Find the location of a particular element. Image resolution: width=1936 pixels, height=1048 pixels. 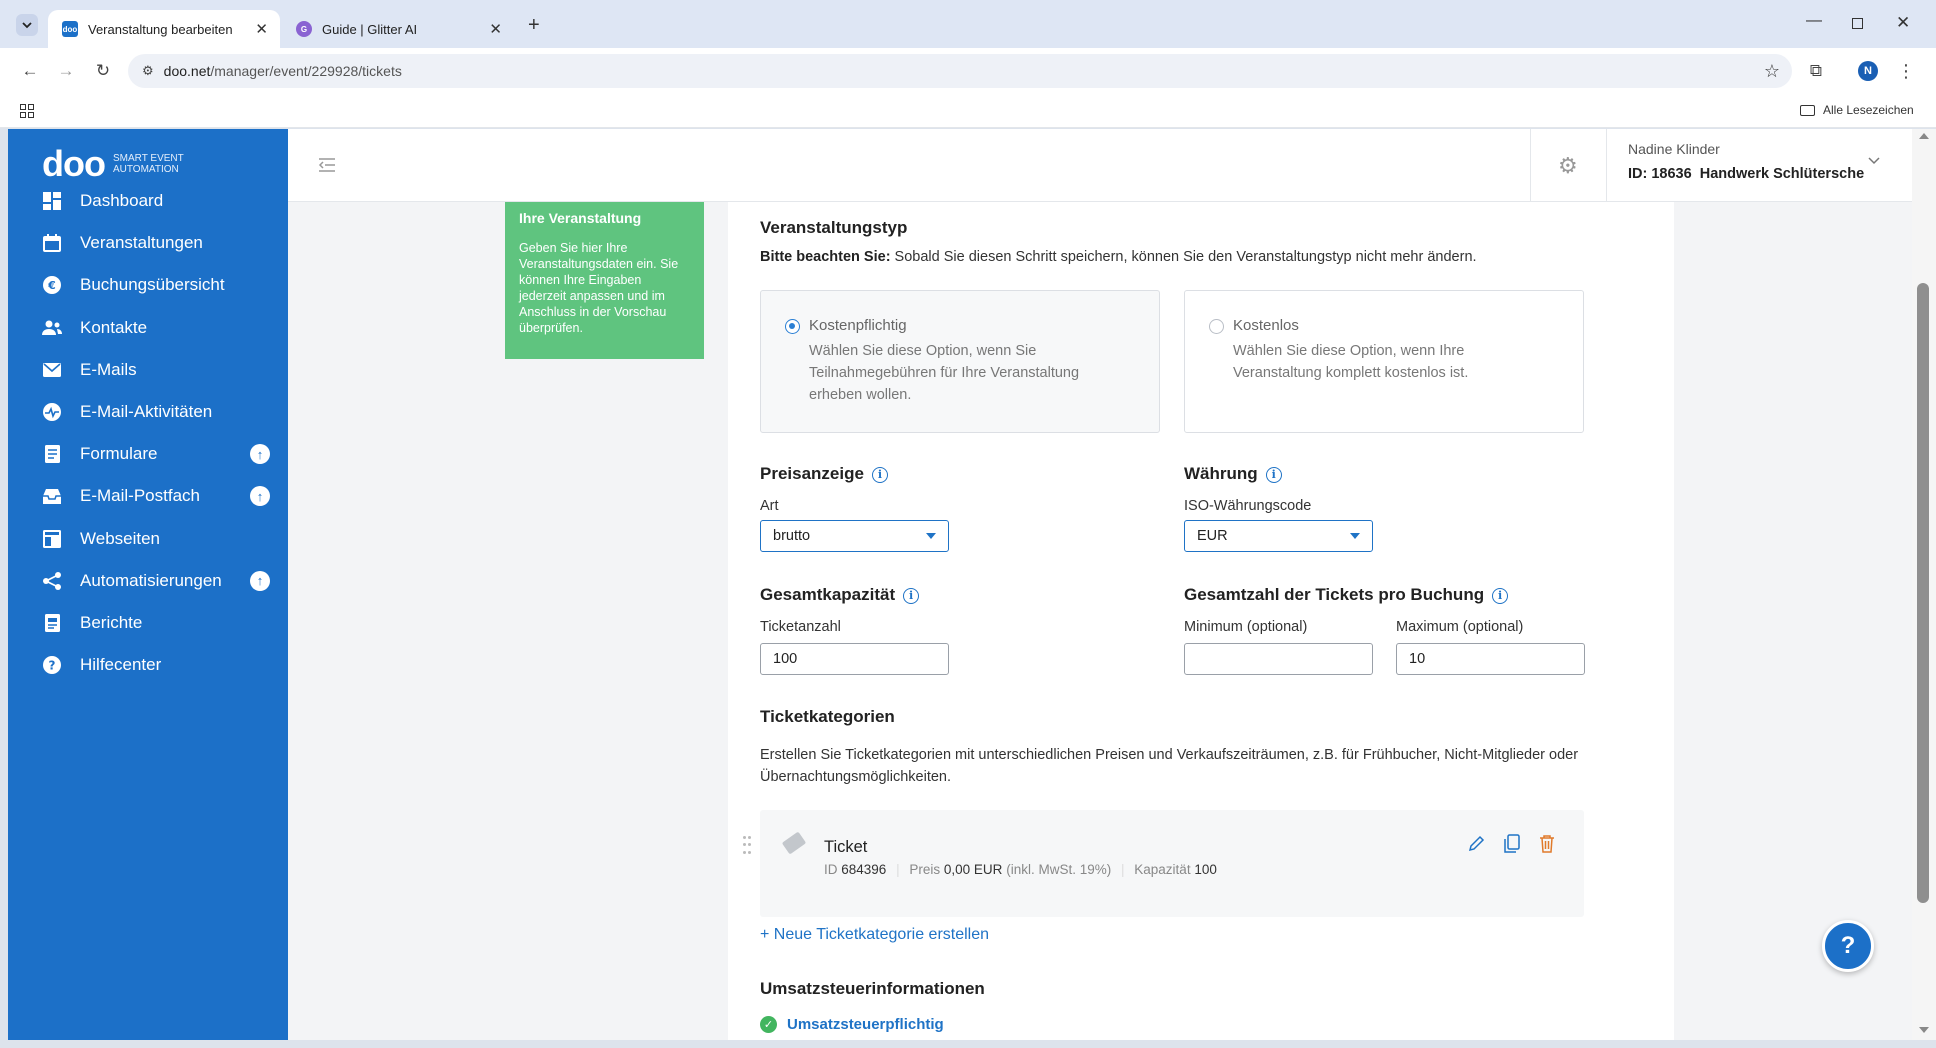

activity-icon is located at coordinates (52, 412).